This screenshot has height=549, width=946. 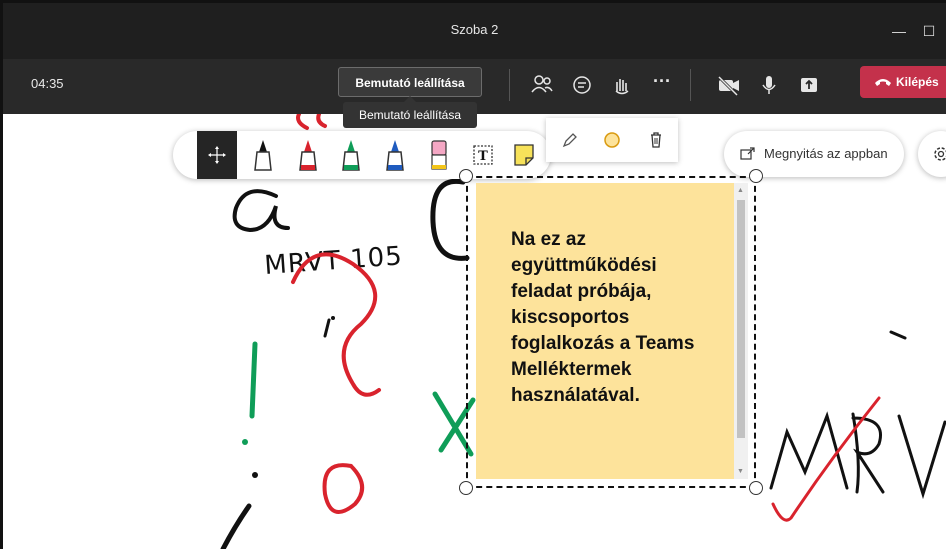 I want to click on move-tool-button, so click(x=217, y=155).